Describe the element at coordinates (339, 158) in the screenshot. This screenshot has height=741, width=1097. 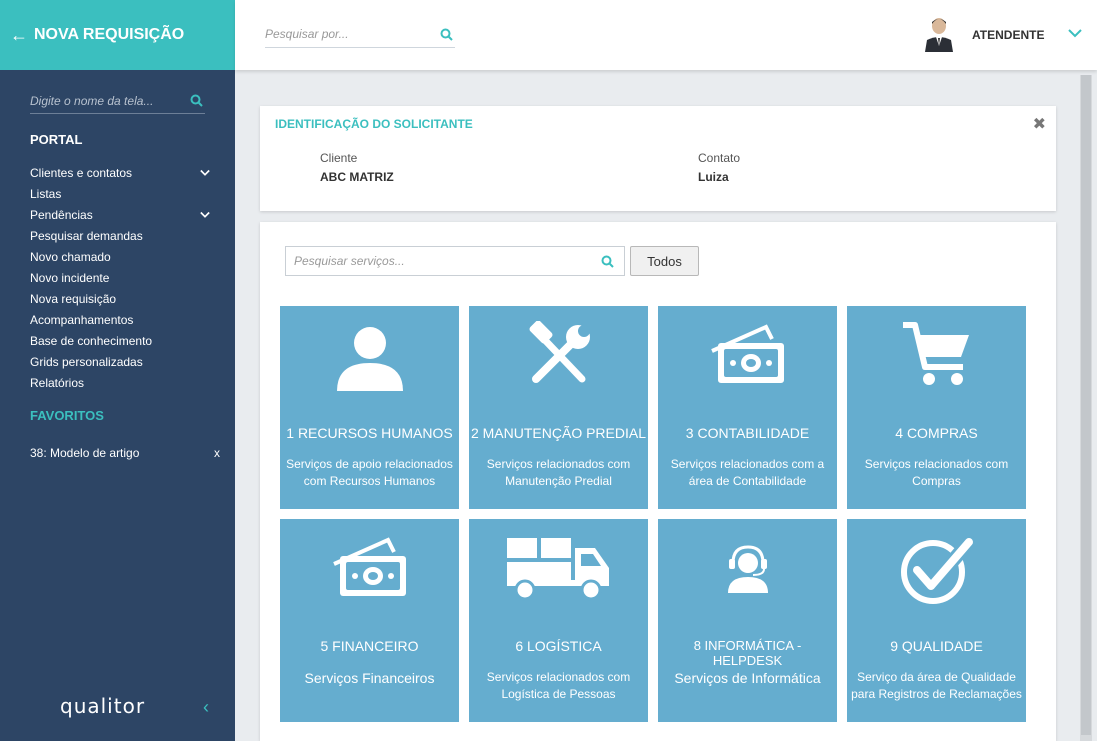
I see `client-label: Cliente` at that location.